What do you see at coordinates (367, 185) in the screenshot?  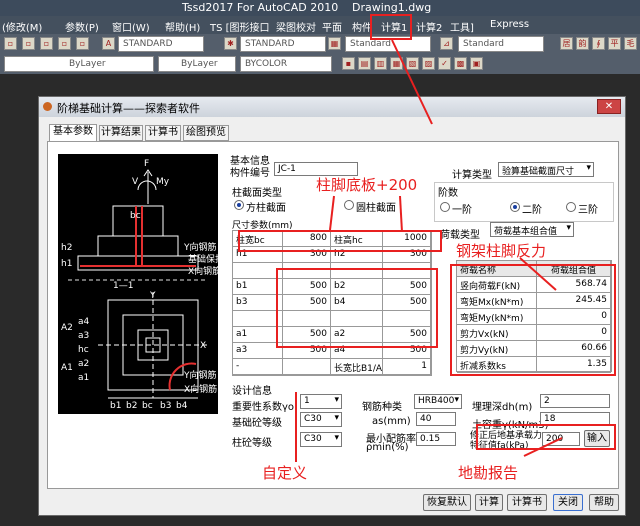 I see `annotation-plate: 柱脚底板+200` at bounding box center [367, 185].